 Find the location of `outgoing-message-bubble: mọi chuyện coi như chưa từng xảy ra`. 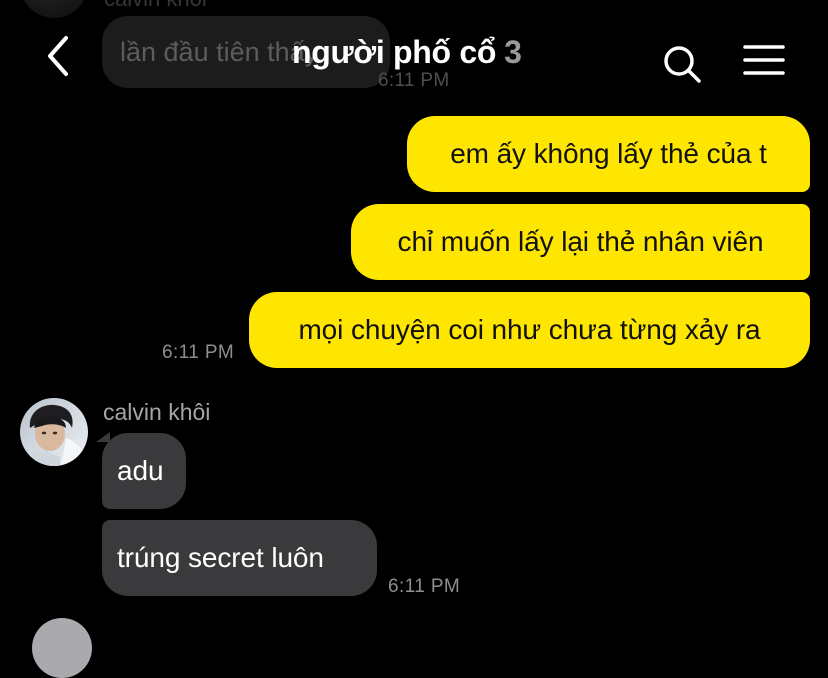

outgoing-message-bubble: mọi chuyện coi như chưa từng xảy ra is located at coordinates (529, 330).